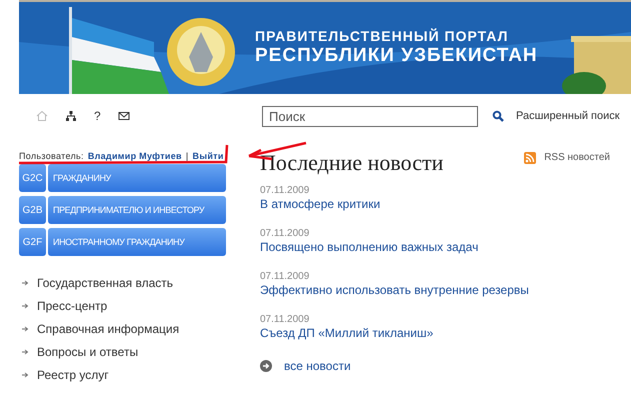 The image size is (631, 403). What do you see at coordinates (108, 329) in the screenshot?
I see `menu-link: Справочная информация` at bounding box center [108, 329].